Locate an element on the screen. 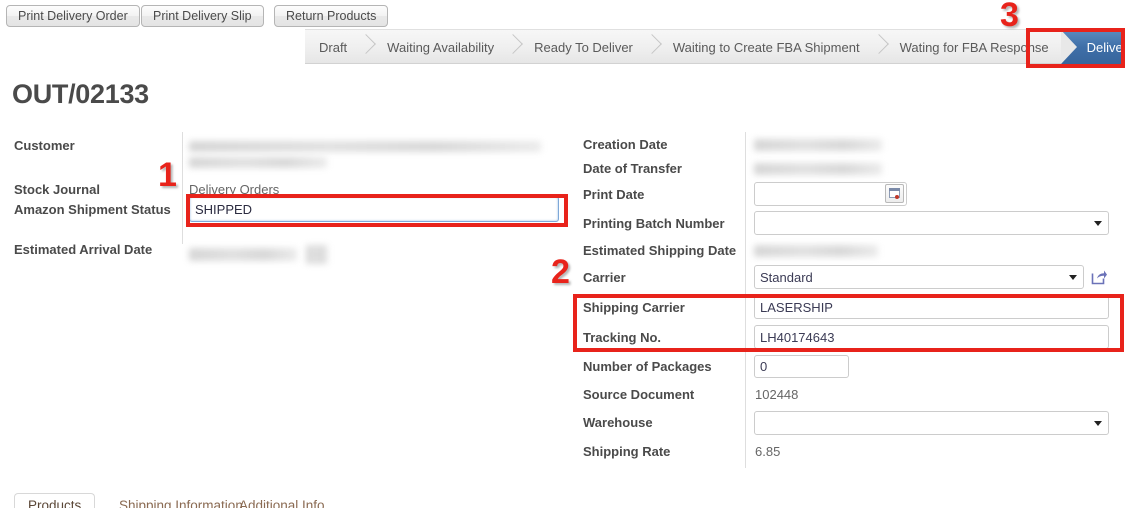 Image resolution: width=1125 pixels, height=508 pixels. stage-waiting-availability: Waiting Availability is located at coordinates (439, 47).